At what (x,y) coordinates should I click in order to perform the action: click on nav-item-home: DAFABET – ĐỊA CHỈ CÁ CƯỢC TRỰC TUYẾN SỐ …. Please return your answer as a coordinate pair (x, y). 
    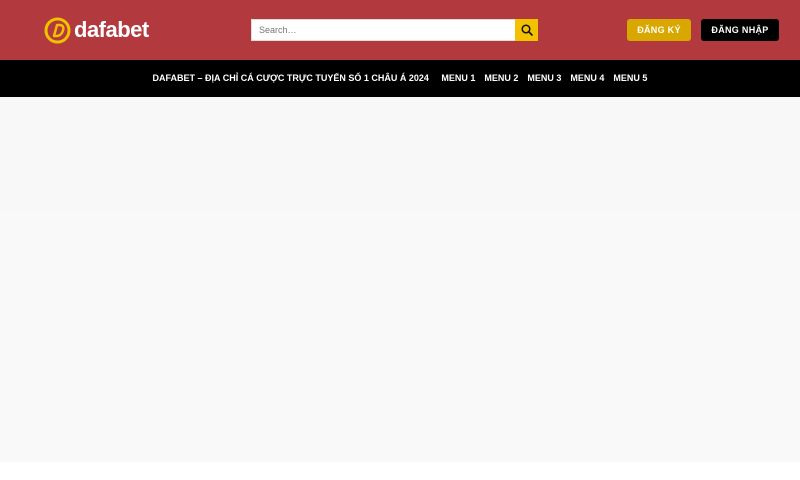
    Looking at the image, I should click on (291, 78).